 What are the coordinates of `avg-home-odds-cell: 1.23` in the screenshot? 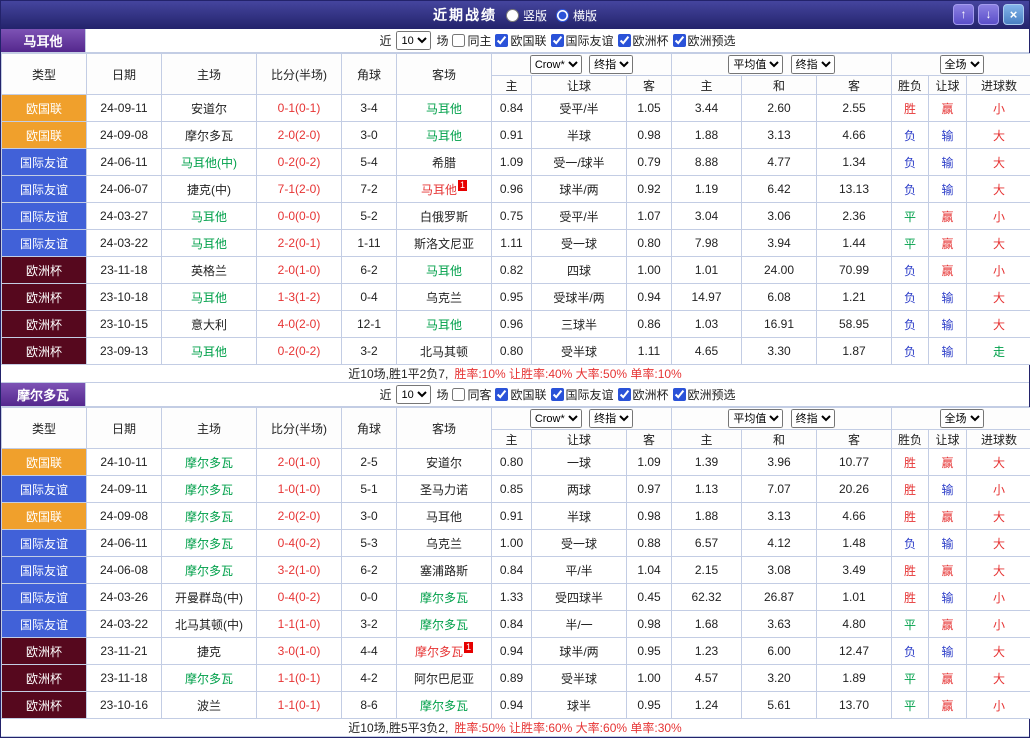 It's located at (707, 651).